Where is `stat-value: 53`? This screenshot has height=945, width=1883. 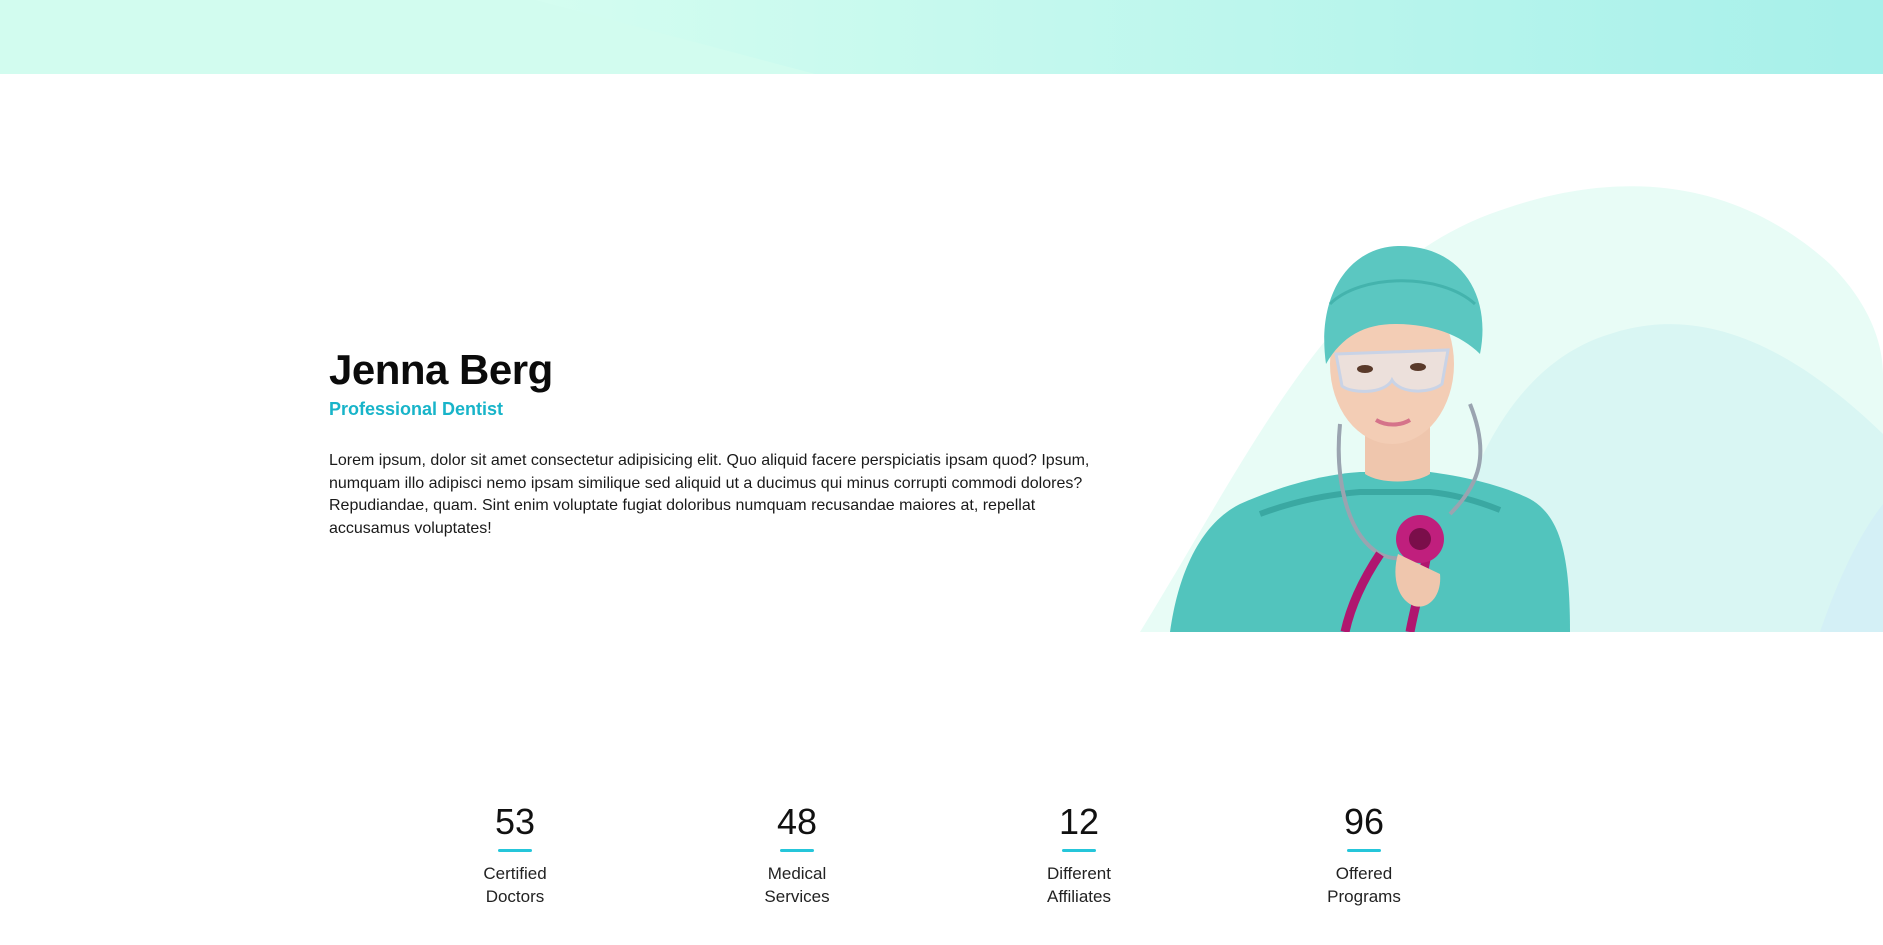
stat-value: 53 is located at coordinates (515, 821).